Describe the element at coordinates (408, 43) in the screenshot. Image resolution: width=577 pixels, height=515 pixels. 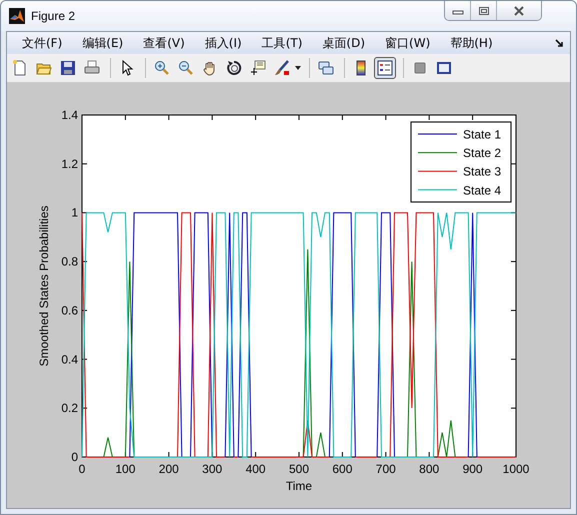
I see `menu-item: 窗口(W)` at that location.